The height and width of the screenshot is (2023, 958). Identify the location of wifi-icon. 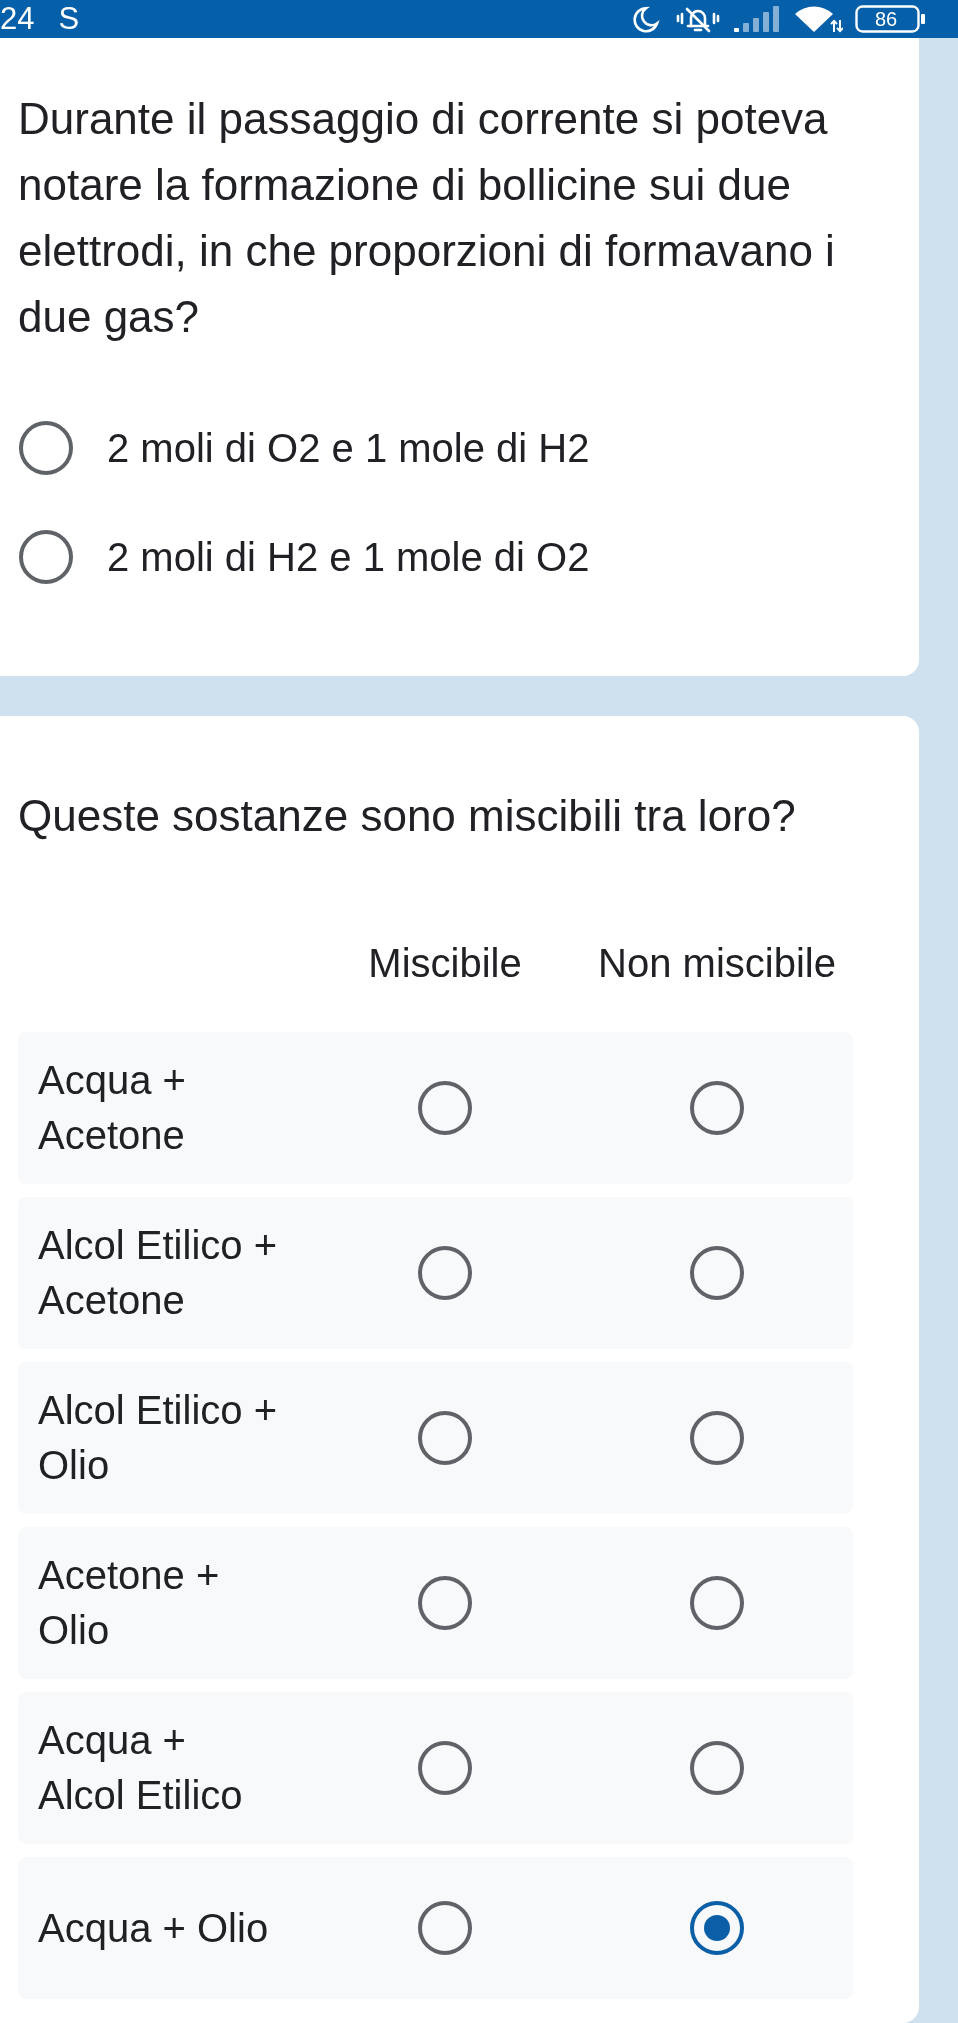
(818, 19).